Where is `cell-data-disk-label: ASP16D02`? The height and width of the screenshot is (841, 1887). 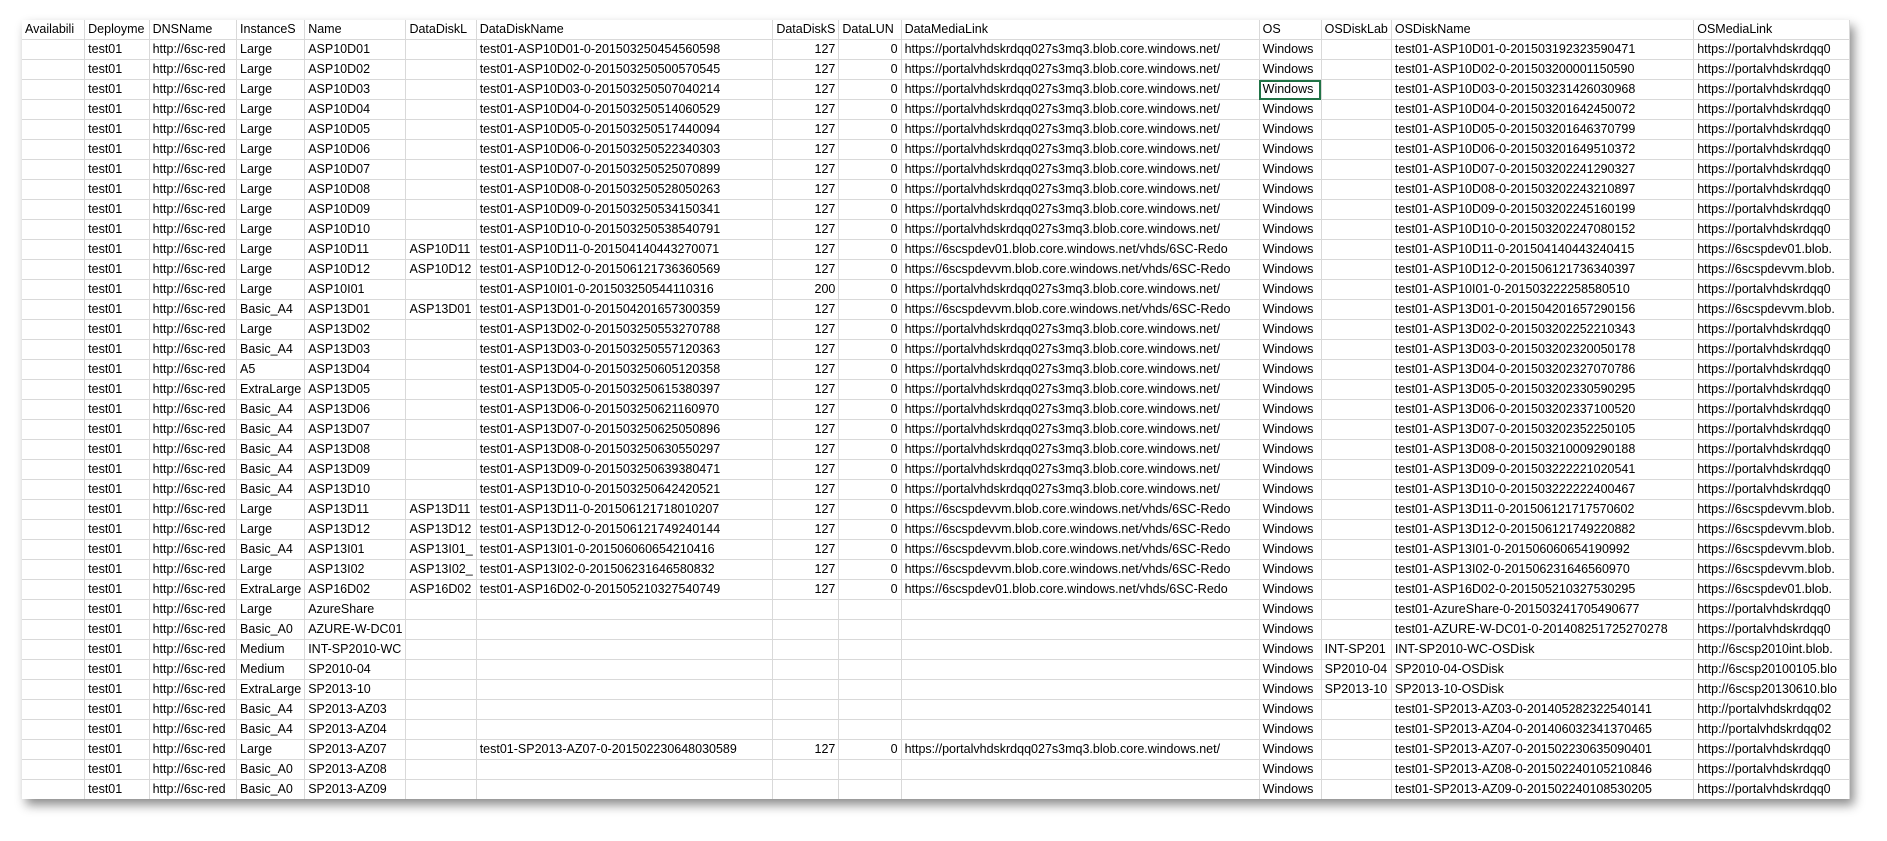 cell-data-disk-label: ASP16D02 is located at coordinates (441, 589).